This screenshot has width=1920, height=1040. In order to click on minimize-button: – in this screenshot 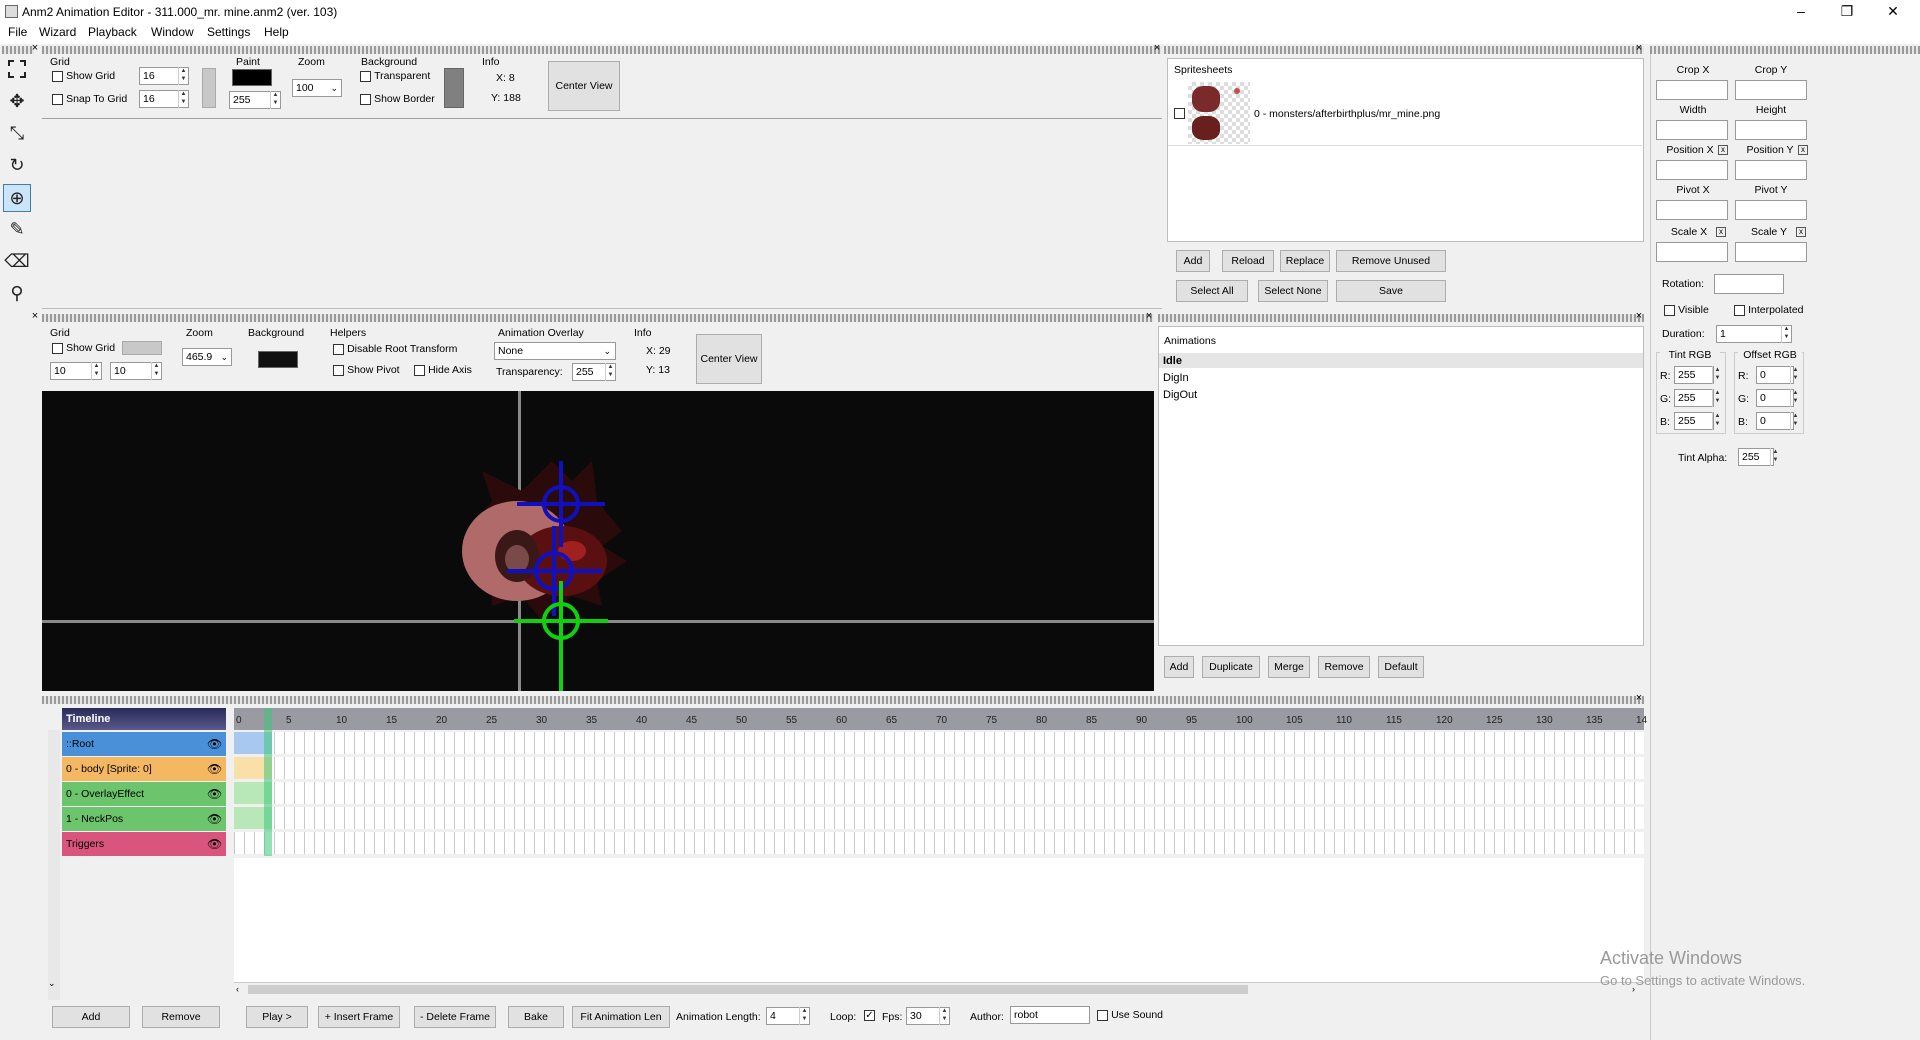, I will do `click(1801, 12)`.